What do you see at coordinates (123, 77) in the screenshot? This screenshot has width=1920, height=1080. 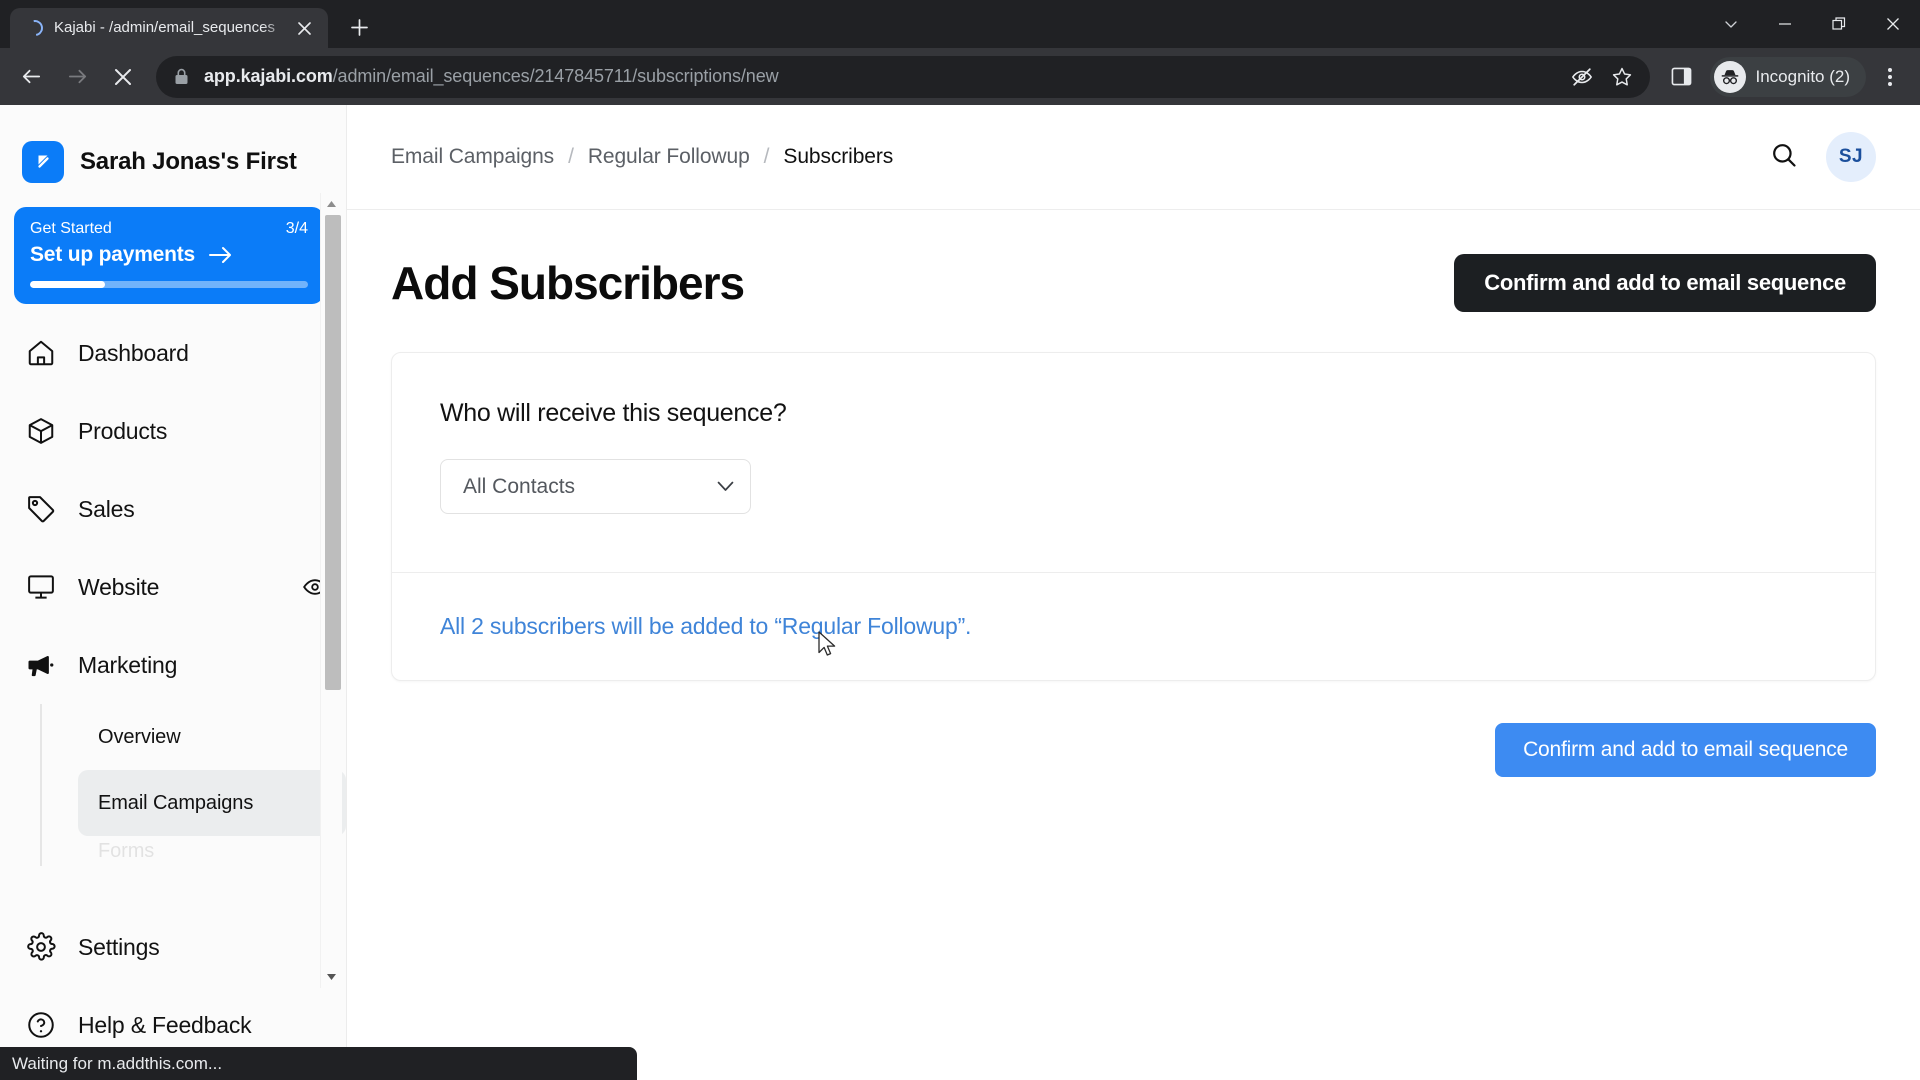 I see `stop-loading-button` at bounding box center [123, 77].